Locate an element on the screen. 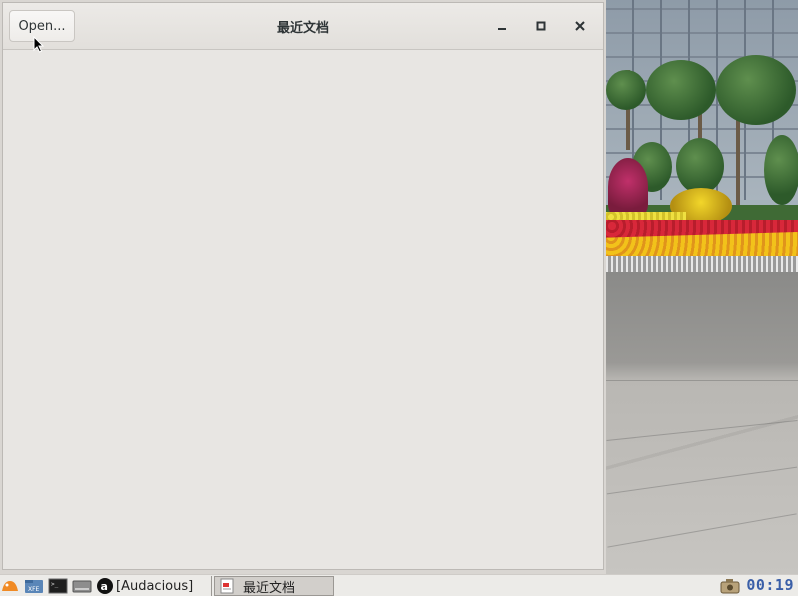 The width and height of the screenshot is (798, 596). file-manager-launcher: XFE is located at coordinates (34, 586).